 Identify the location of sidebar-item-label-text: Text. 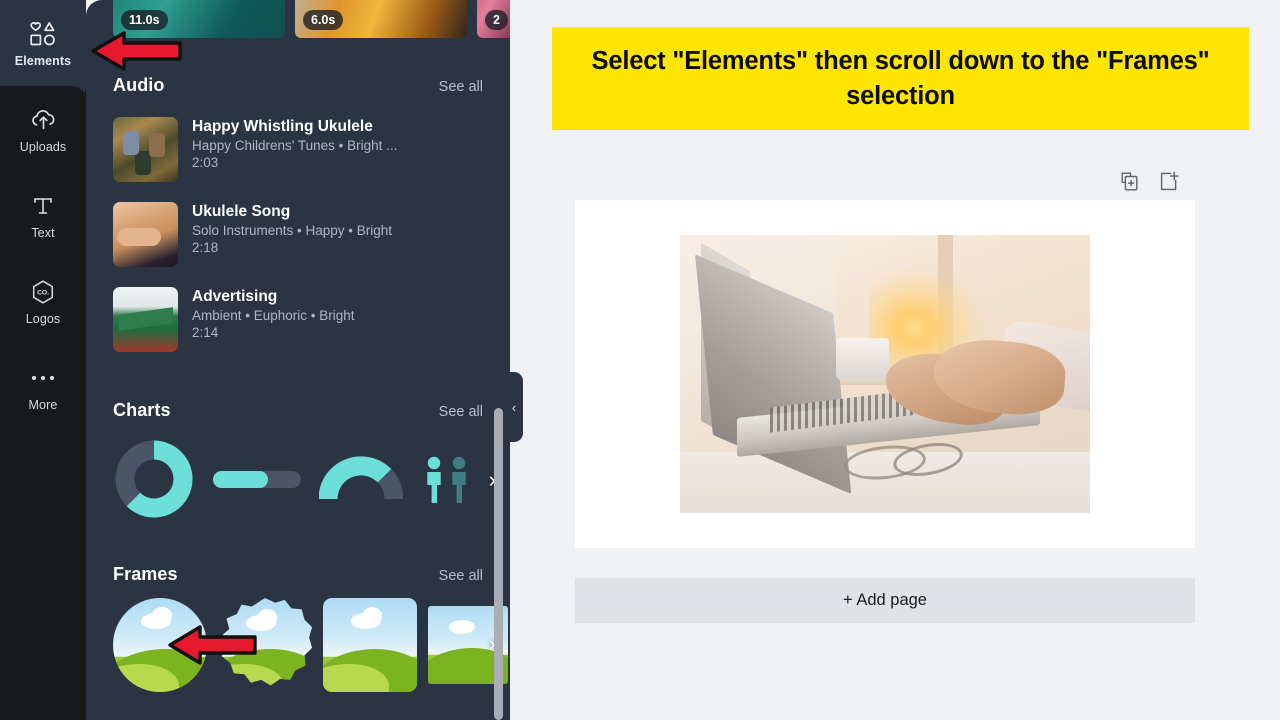
(43, 232).